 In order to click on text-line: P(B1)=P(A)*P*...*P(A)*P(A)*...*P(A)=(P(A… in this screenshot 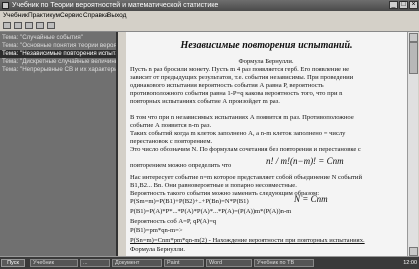, I will do `click(211, 211)`.